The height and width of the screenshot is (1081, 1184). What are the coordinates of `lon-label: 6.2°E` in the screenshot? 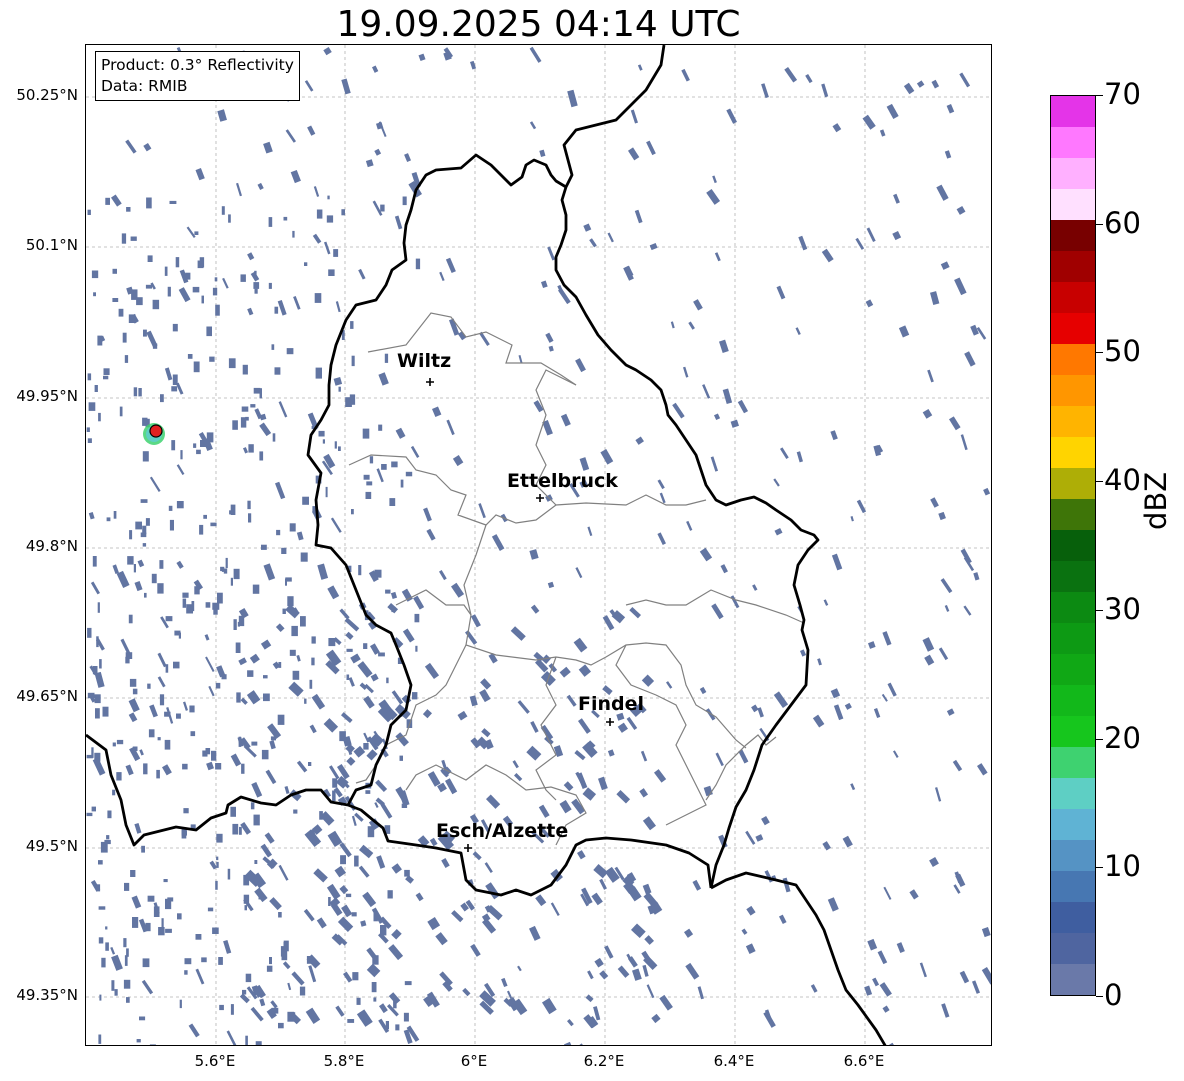 It's located at (604, 1061).